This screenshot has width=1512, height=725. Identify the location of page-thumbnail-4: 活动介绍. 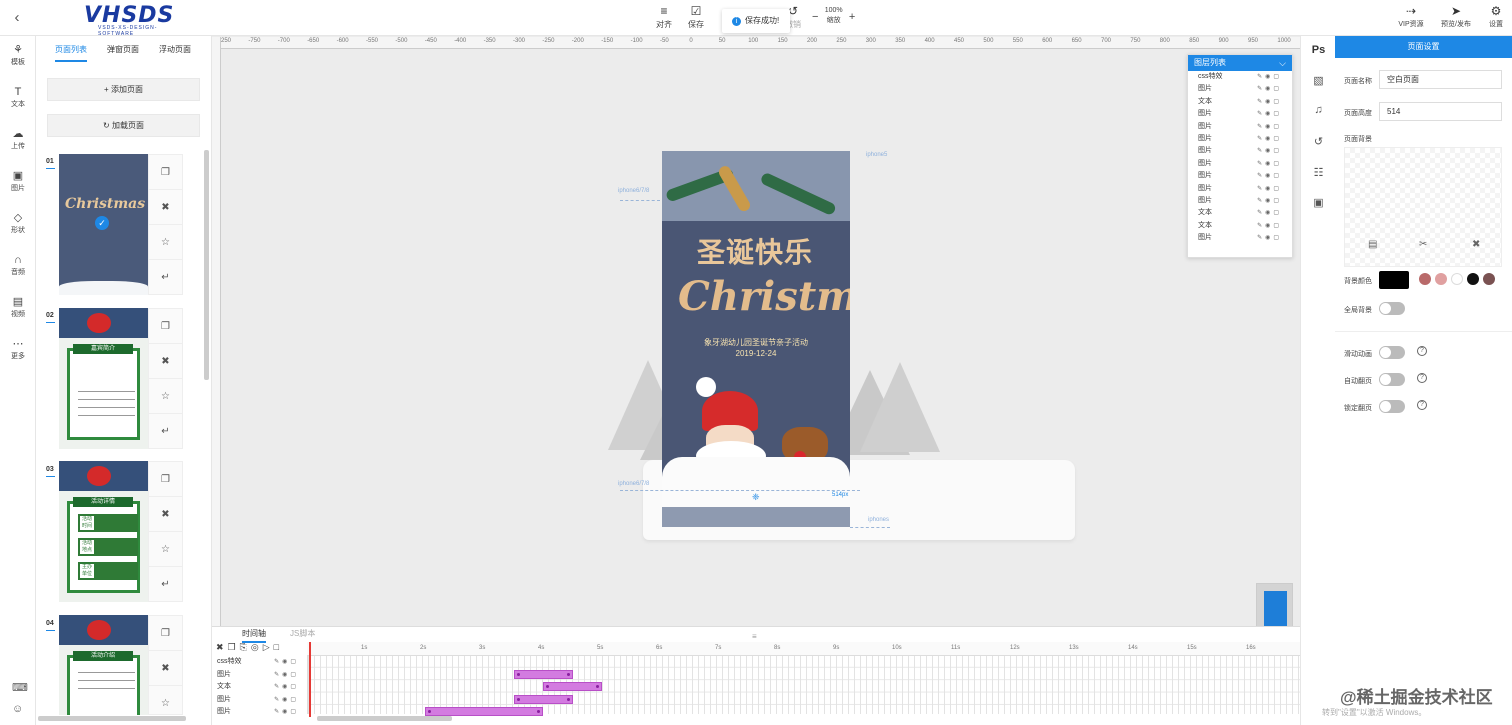
(103, 665).